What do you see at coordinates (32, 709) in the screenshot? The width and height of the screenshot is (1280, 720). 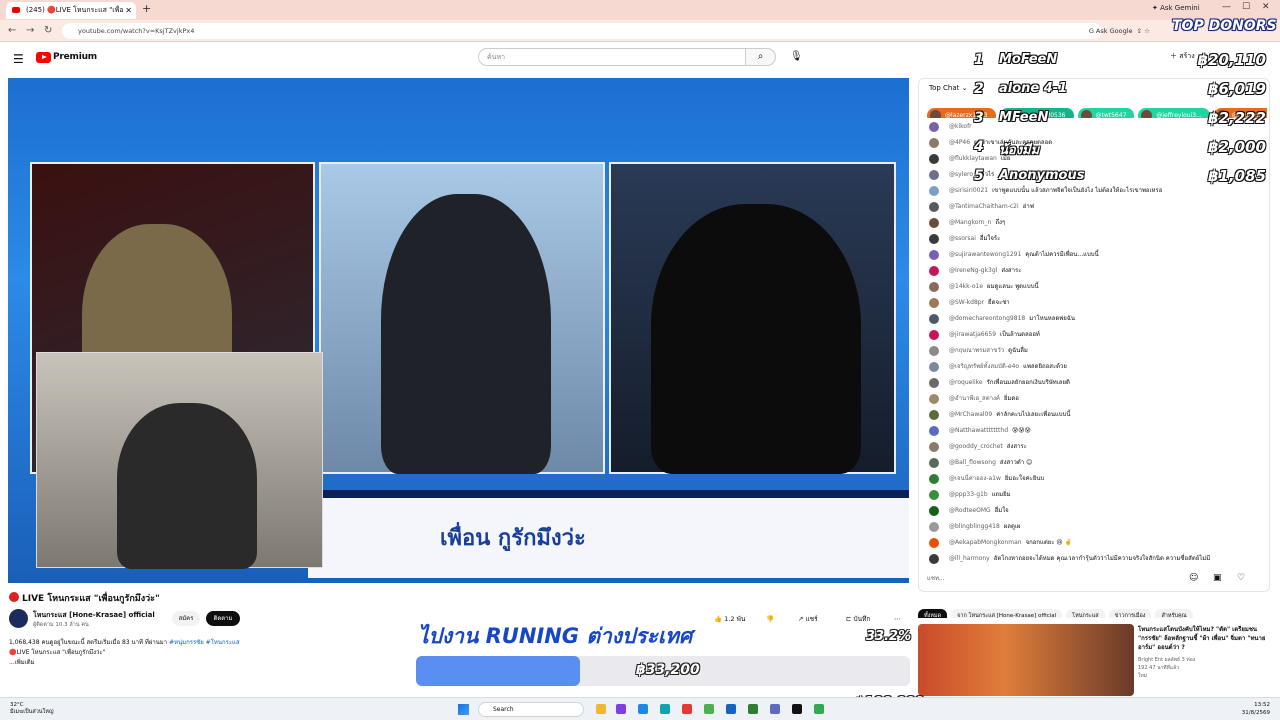 I see `weather-widget: 32°C มีเมฆเป็นส่วนใหญ่` at bounding box center [32, 709].